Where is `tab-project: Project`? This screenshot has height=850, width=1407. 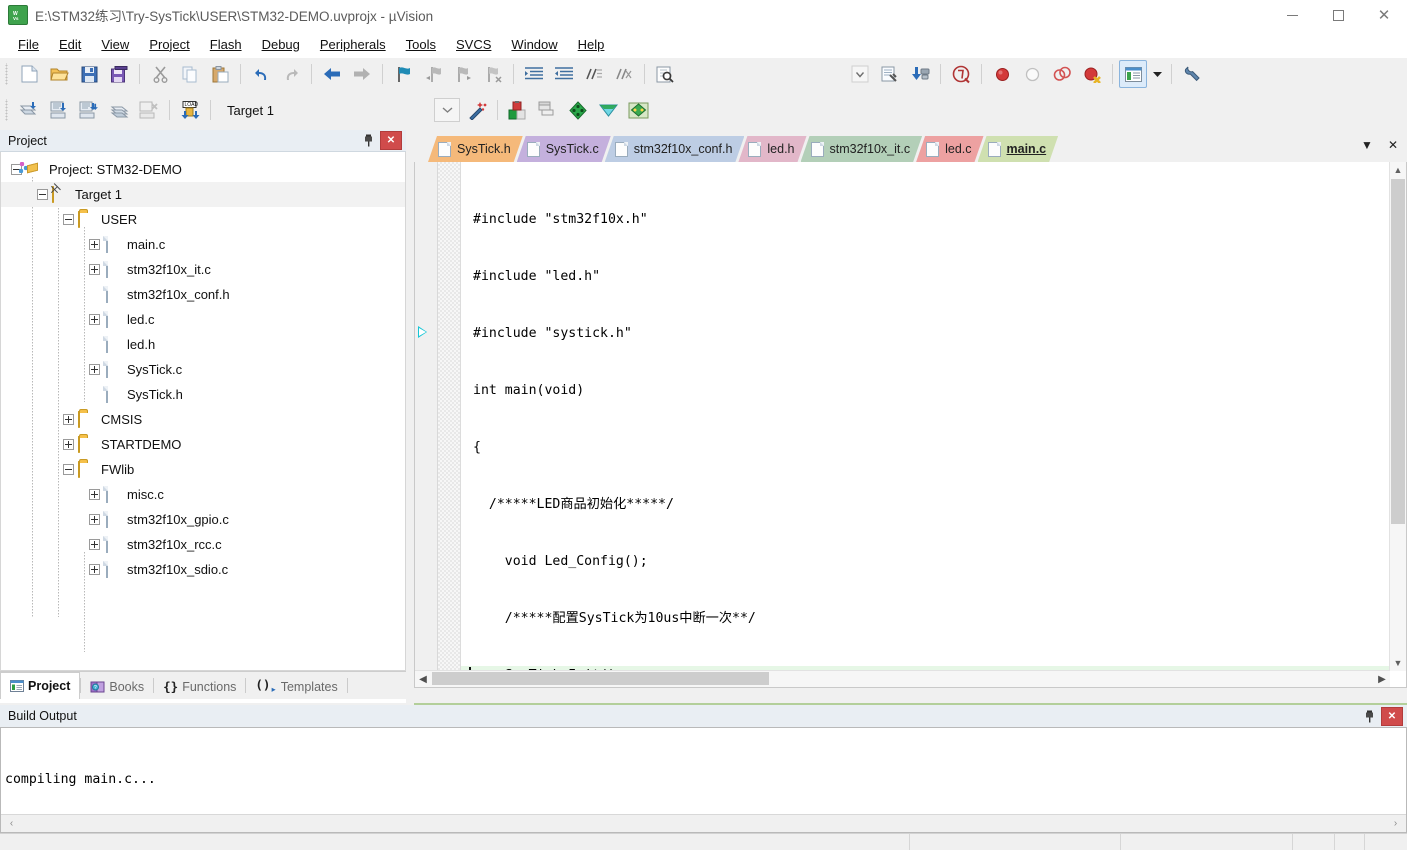
tab-project: Project is located at coordinates (40, 685).